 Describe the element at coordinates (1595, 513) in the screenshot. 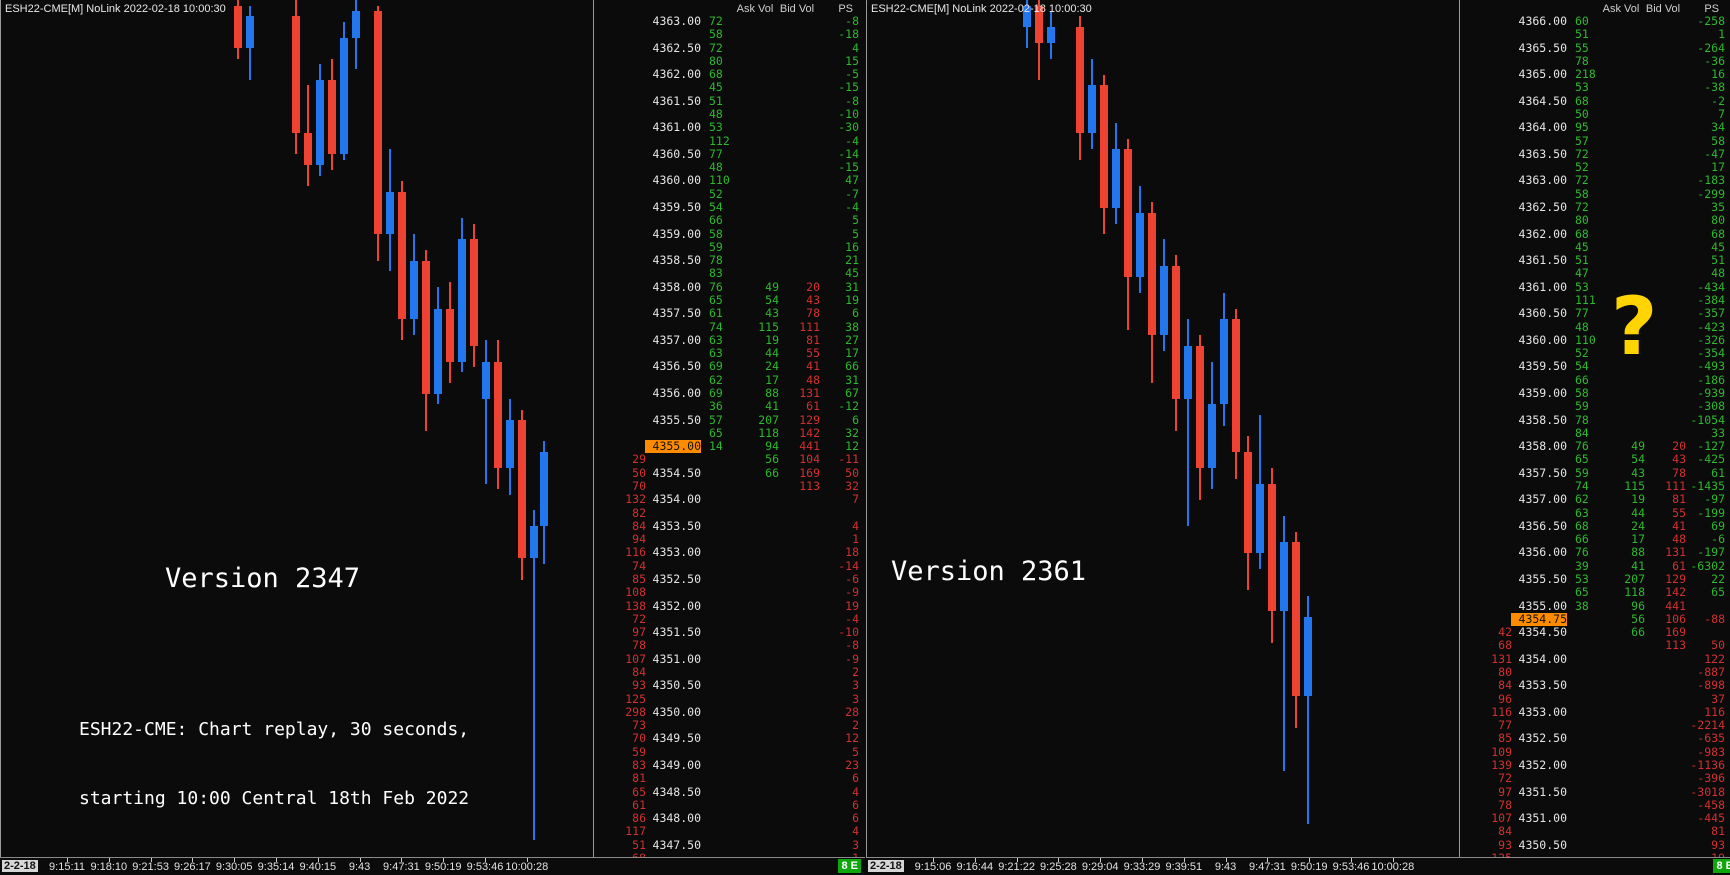

I see `ladder-row: 63 44 55 -199` at that location.